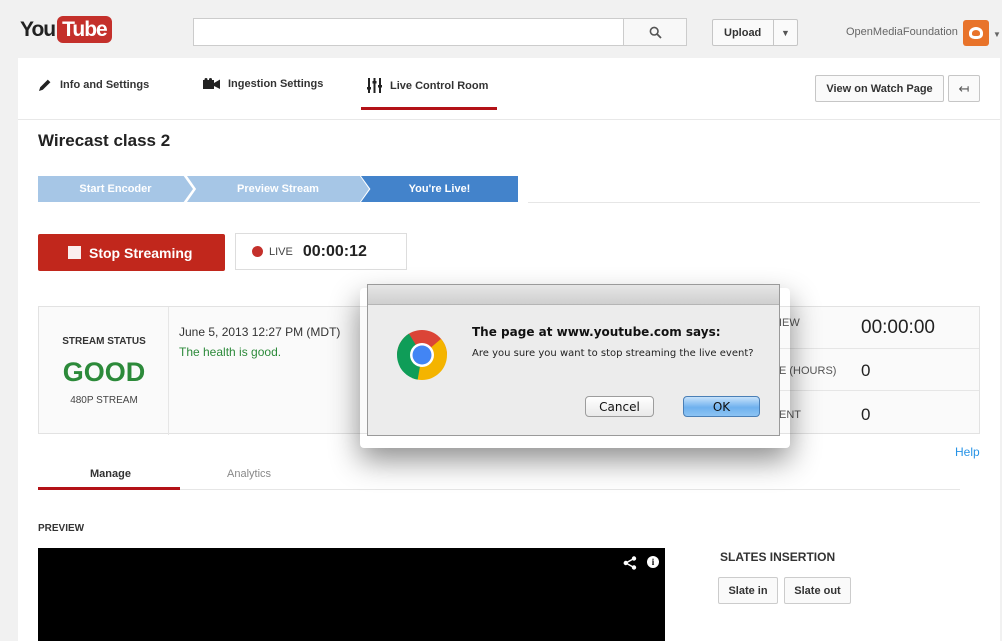 This screenshot has height=641, width=1002. What do you see at coordinates (997, 34) in the screenshot?
I see `account-chevron-icon: ▼` at bounding box center [997, 34].